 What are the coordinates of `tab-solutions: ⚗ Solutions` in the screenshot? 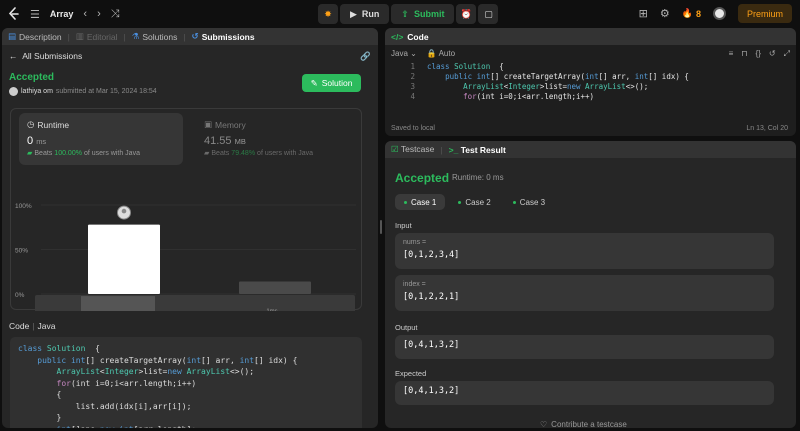 It's located at (155, 36).